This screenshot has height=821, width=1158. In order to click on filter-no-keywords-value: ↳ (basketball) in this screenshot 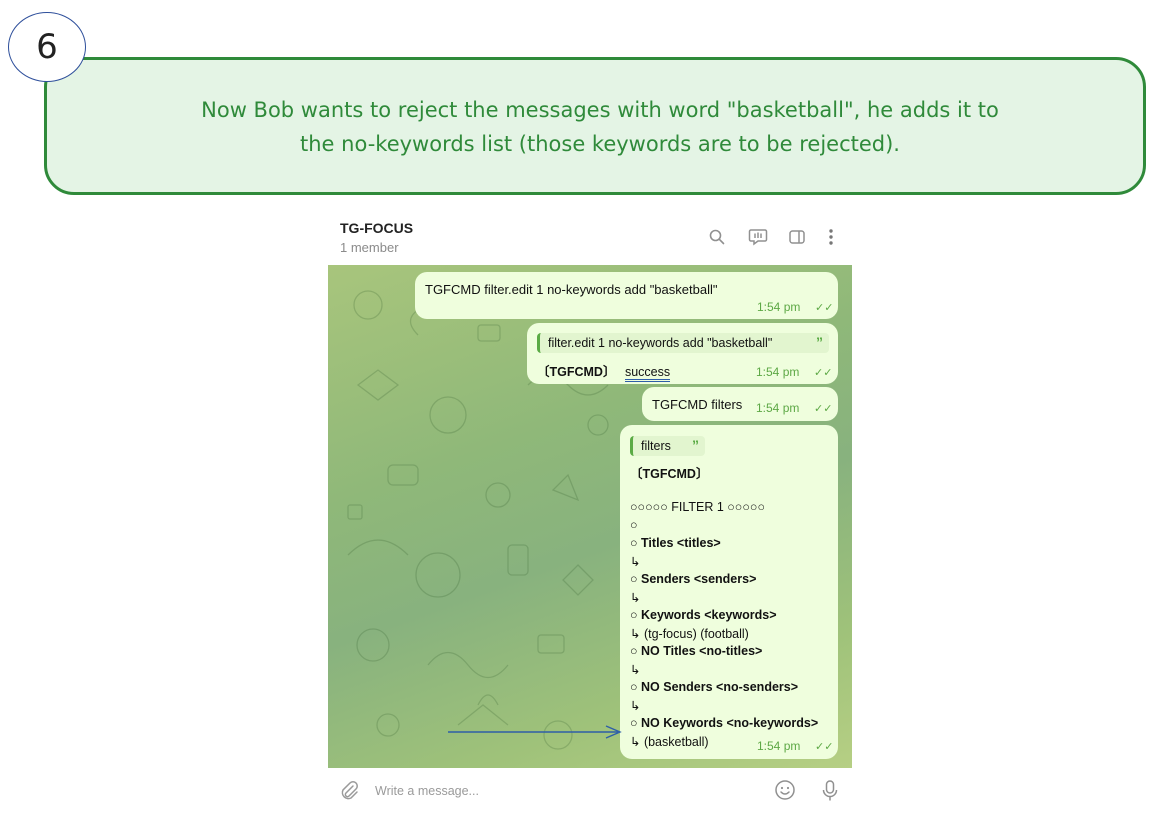, I will do `click(669, 742)`.